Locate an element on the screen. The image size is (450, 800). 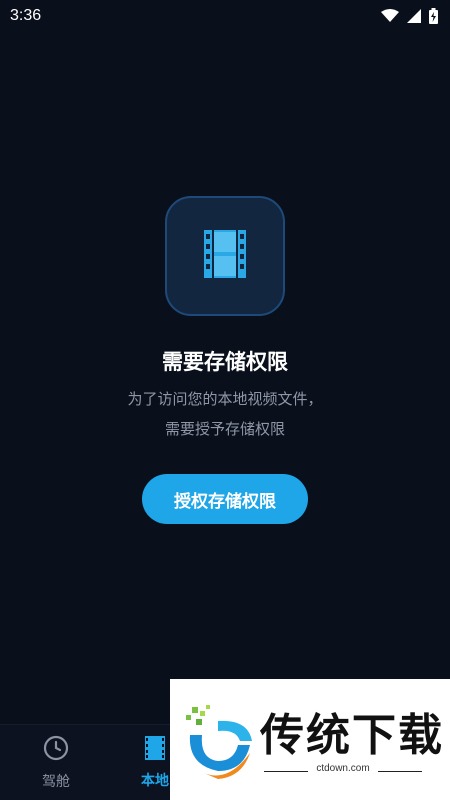
video-tile is located at coordinates (225, 256).